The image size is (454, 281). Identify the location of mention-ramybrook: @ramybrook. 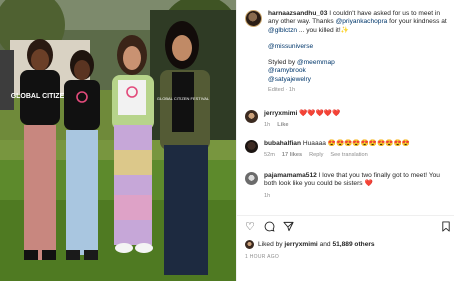
(287, 70).